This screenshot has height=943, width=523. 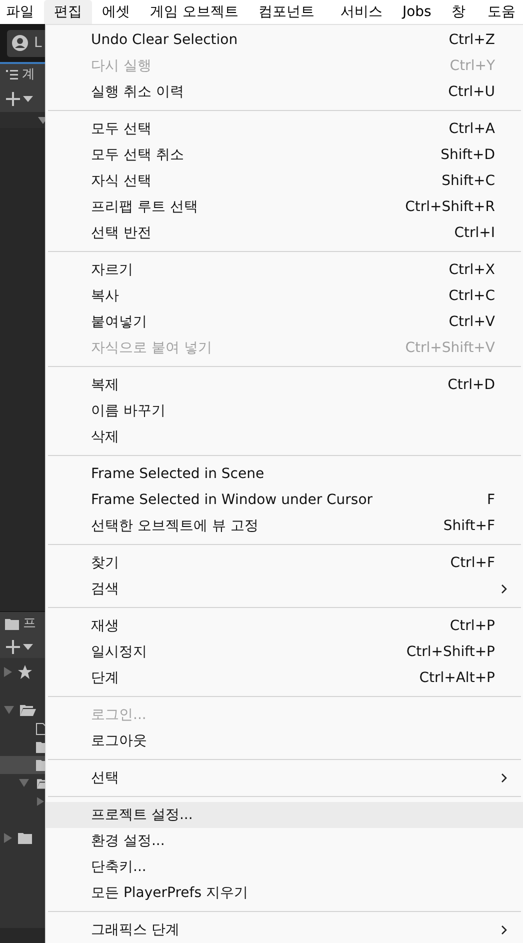 What do you see at coordinates (194, 12) in the screenshot?
I see `menu-bar-item: 게임 오브젝트` at bounding box center [194, 12].